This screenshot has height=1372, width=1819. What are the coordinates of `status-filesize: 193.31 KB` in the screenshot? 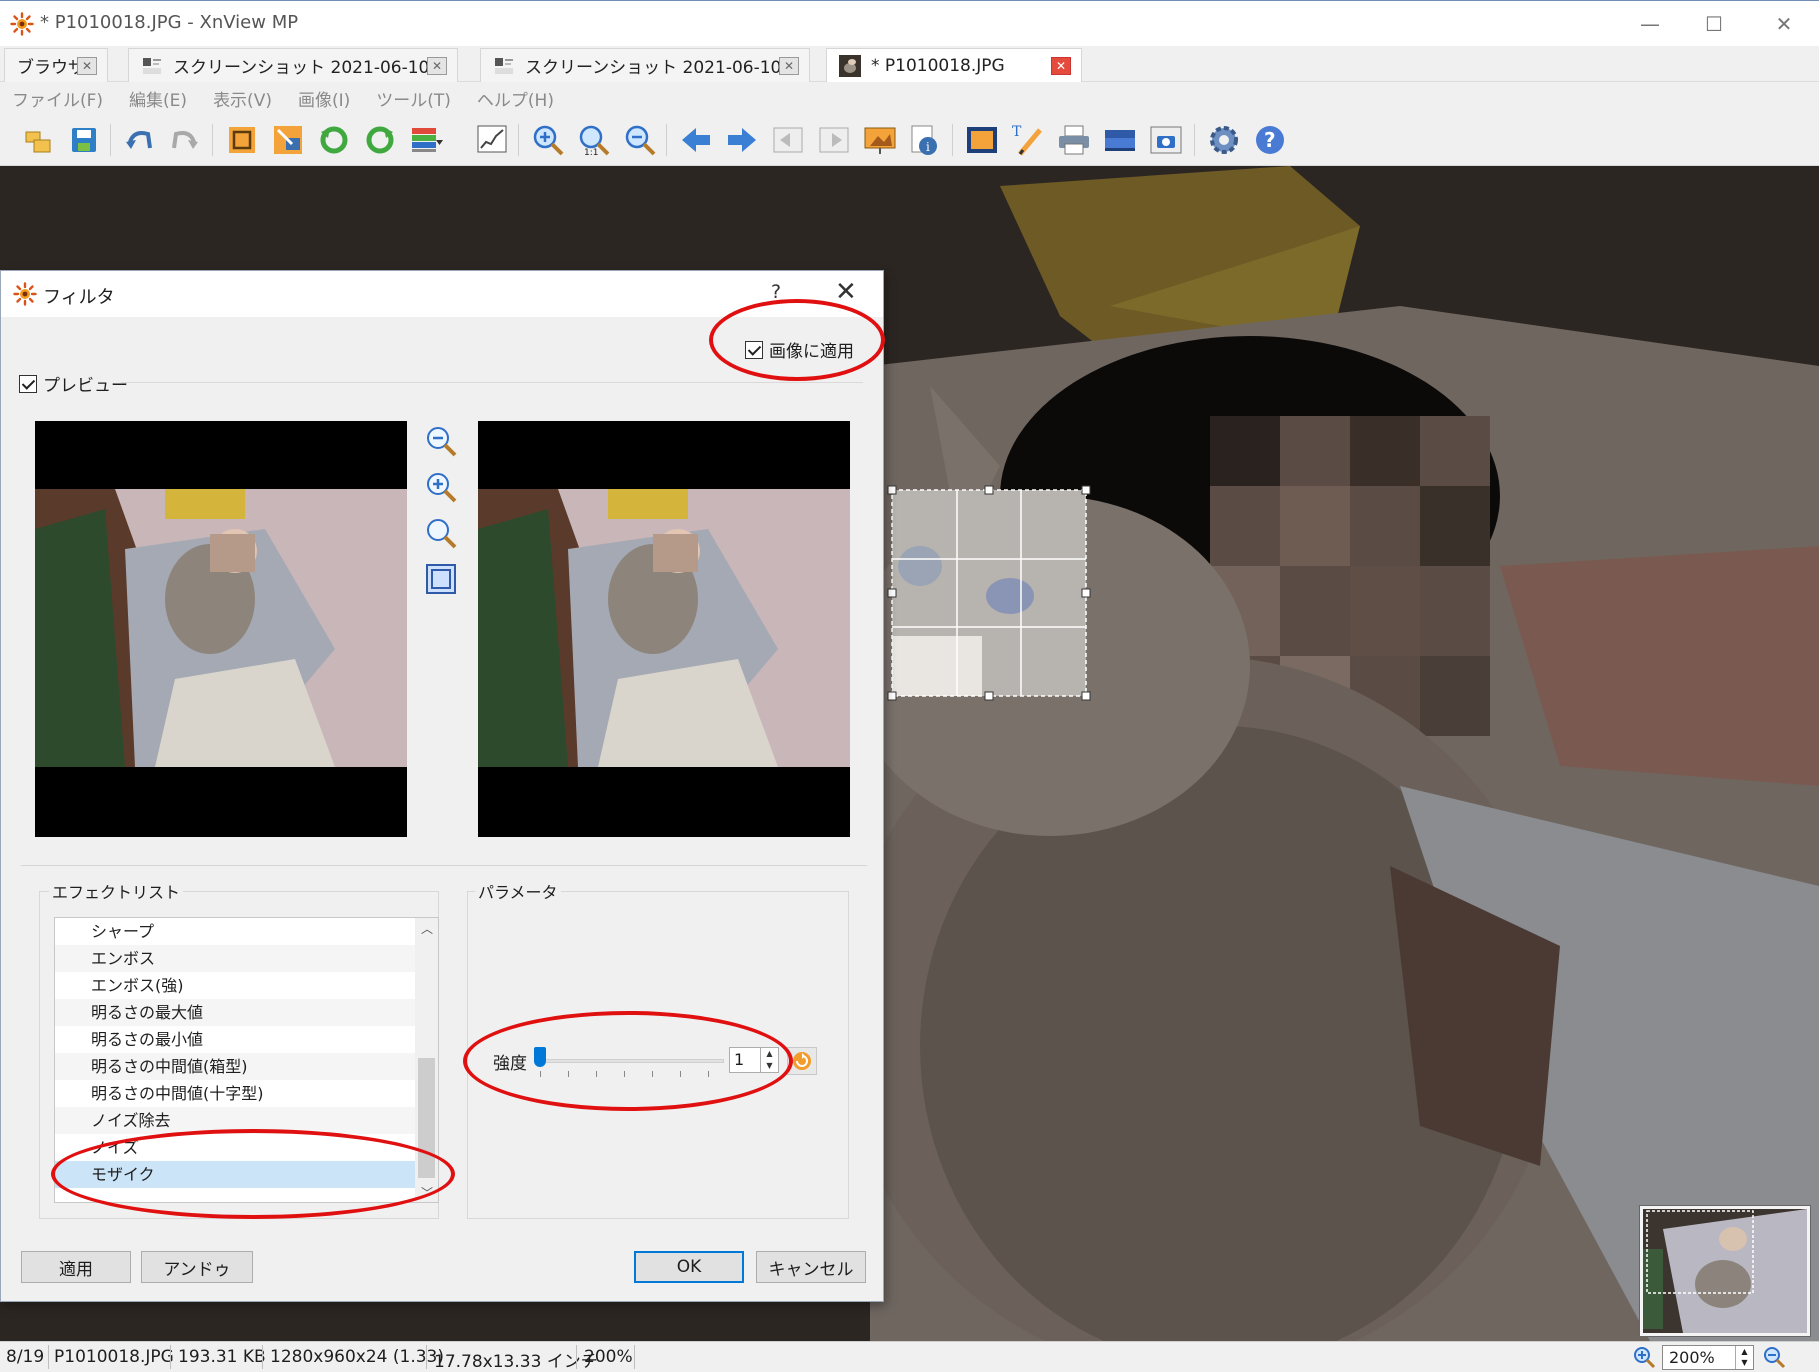 It's located at (222, 1357).